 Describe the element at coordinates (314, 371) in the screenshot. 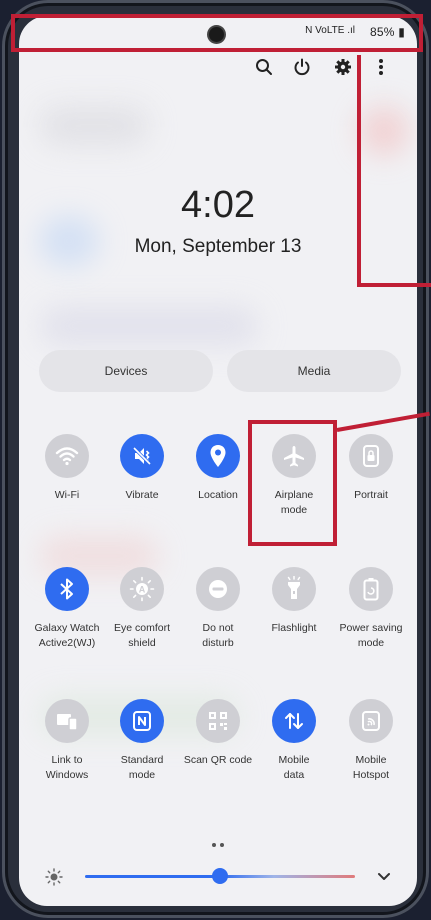

I see `media-button: Media` at that location.